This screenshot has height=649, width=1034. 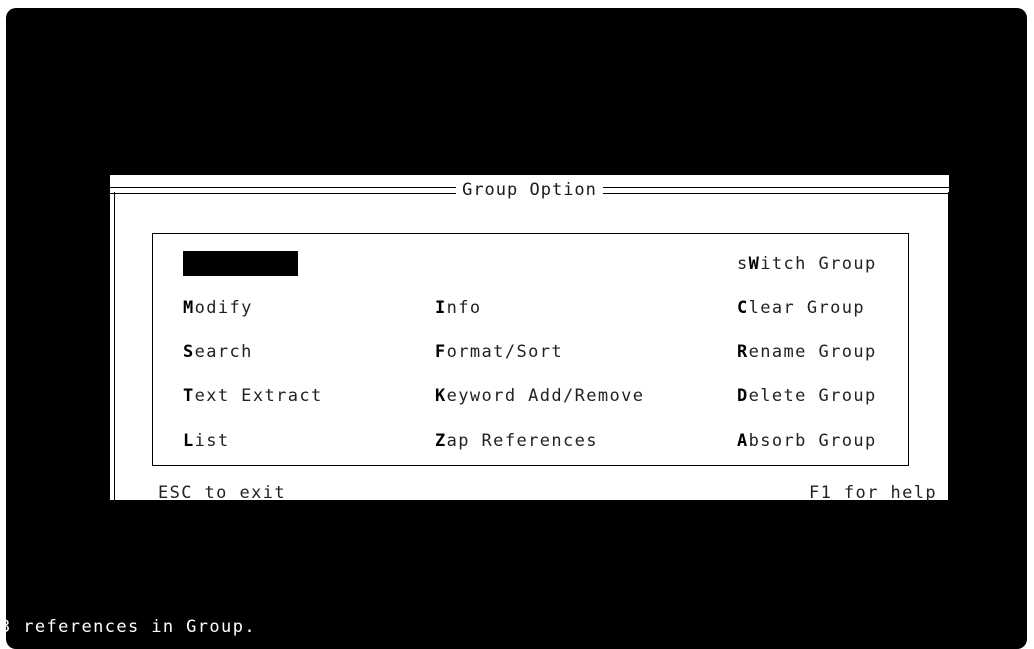 I want to click on menu-item-label: earch, so click(x=223, y=352).